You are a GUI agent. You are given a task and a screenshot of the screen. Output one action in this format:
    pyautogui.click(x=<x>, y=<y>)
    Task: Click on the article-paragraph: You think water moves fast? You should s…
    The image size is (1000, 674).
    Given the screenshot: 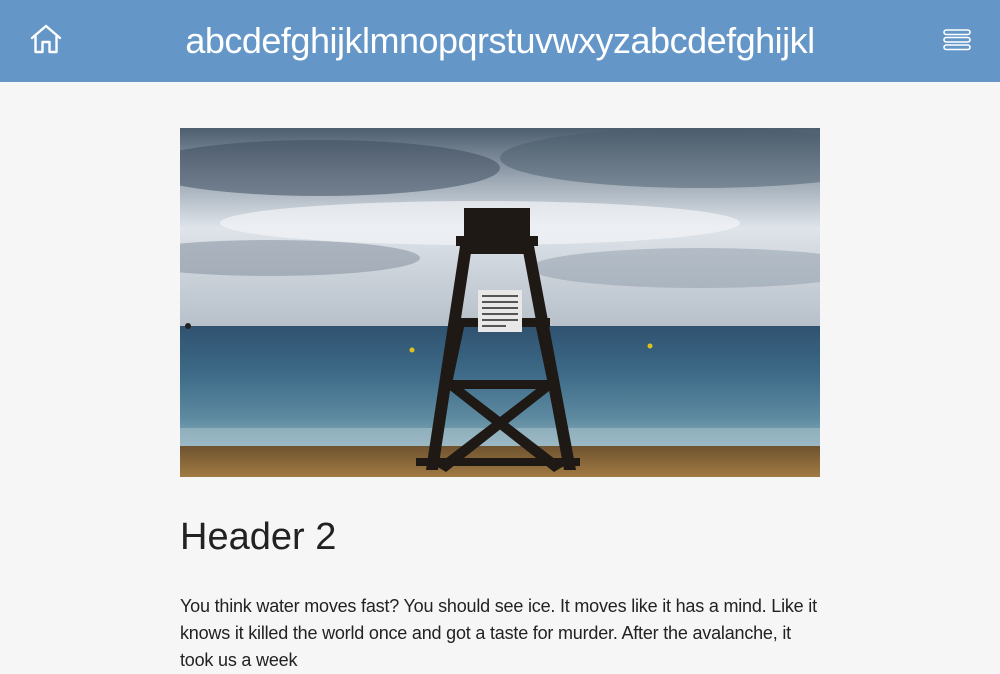 What is the action you would take?
    pyautogui.click(x=498, y=632)
    